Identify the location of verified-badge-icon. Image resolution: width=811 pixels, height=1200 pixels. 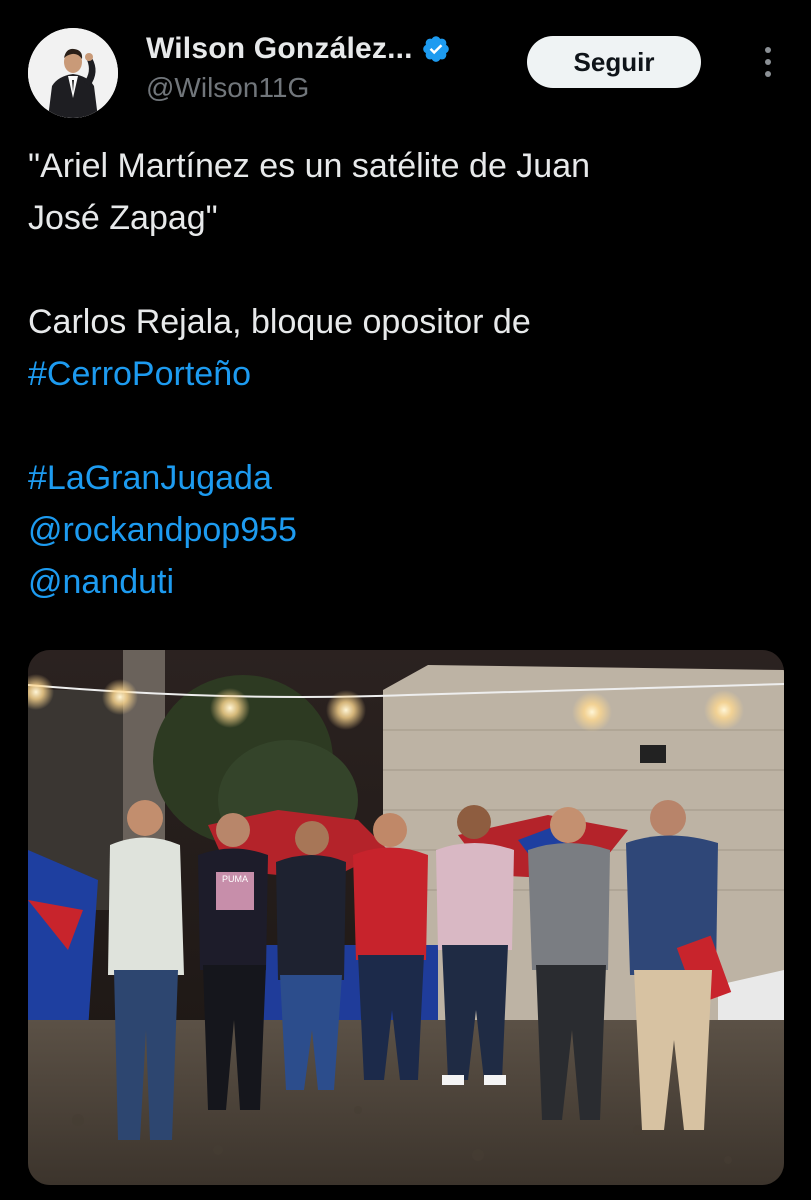
(435, 49).